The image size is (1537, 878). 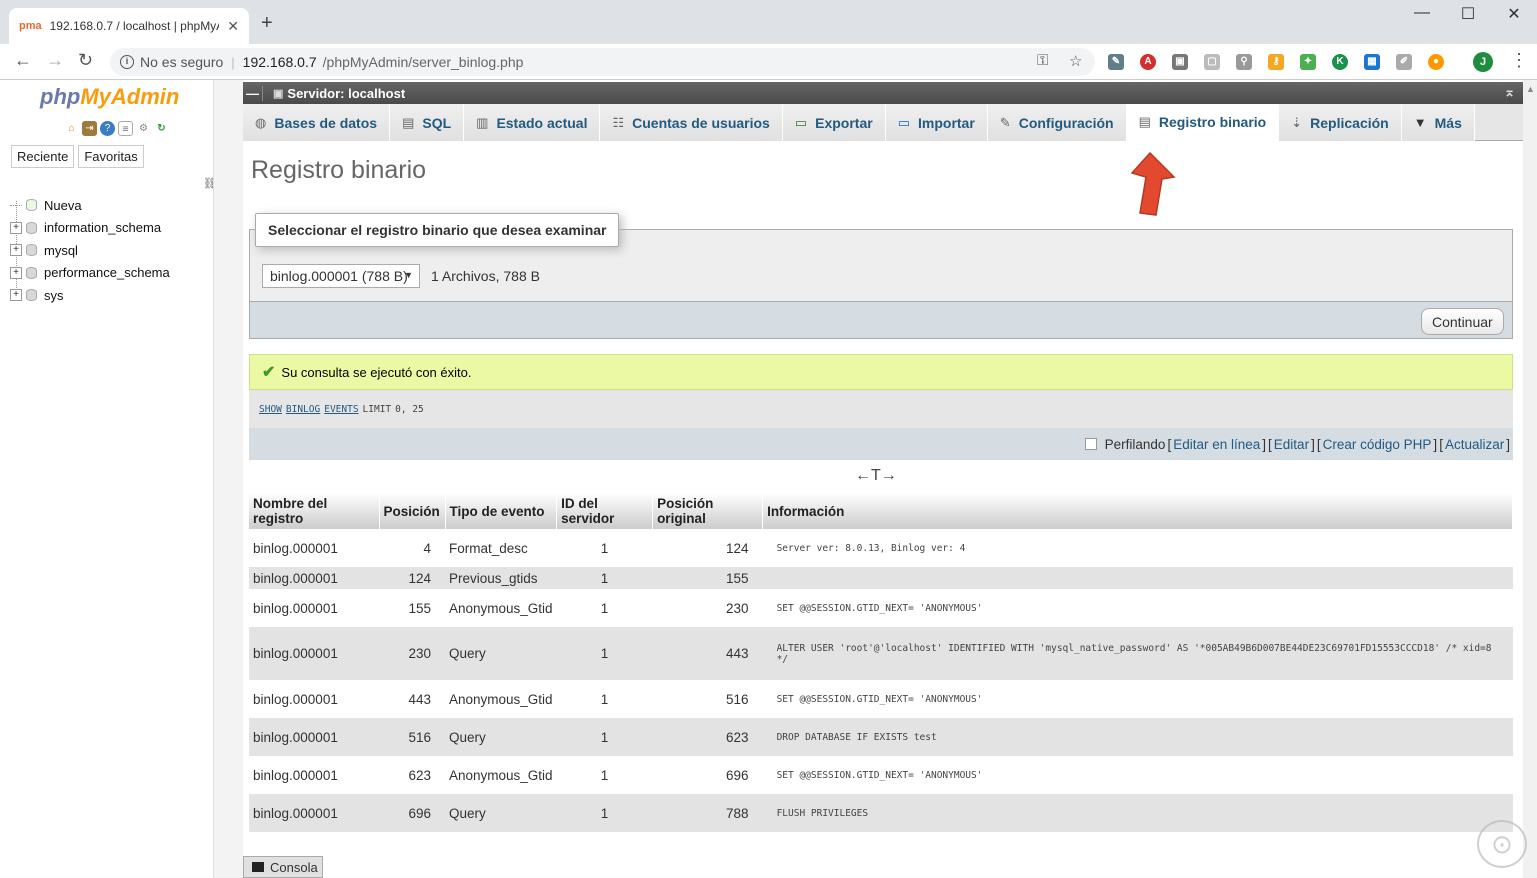 I want to click on column-header-position: Posición, so click(x=412, y=511).